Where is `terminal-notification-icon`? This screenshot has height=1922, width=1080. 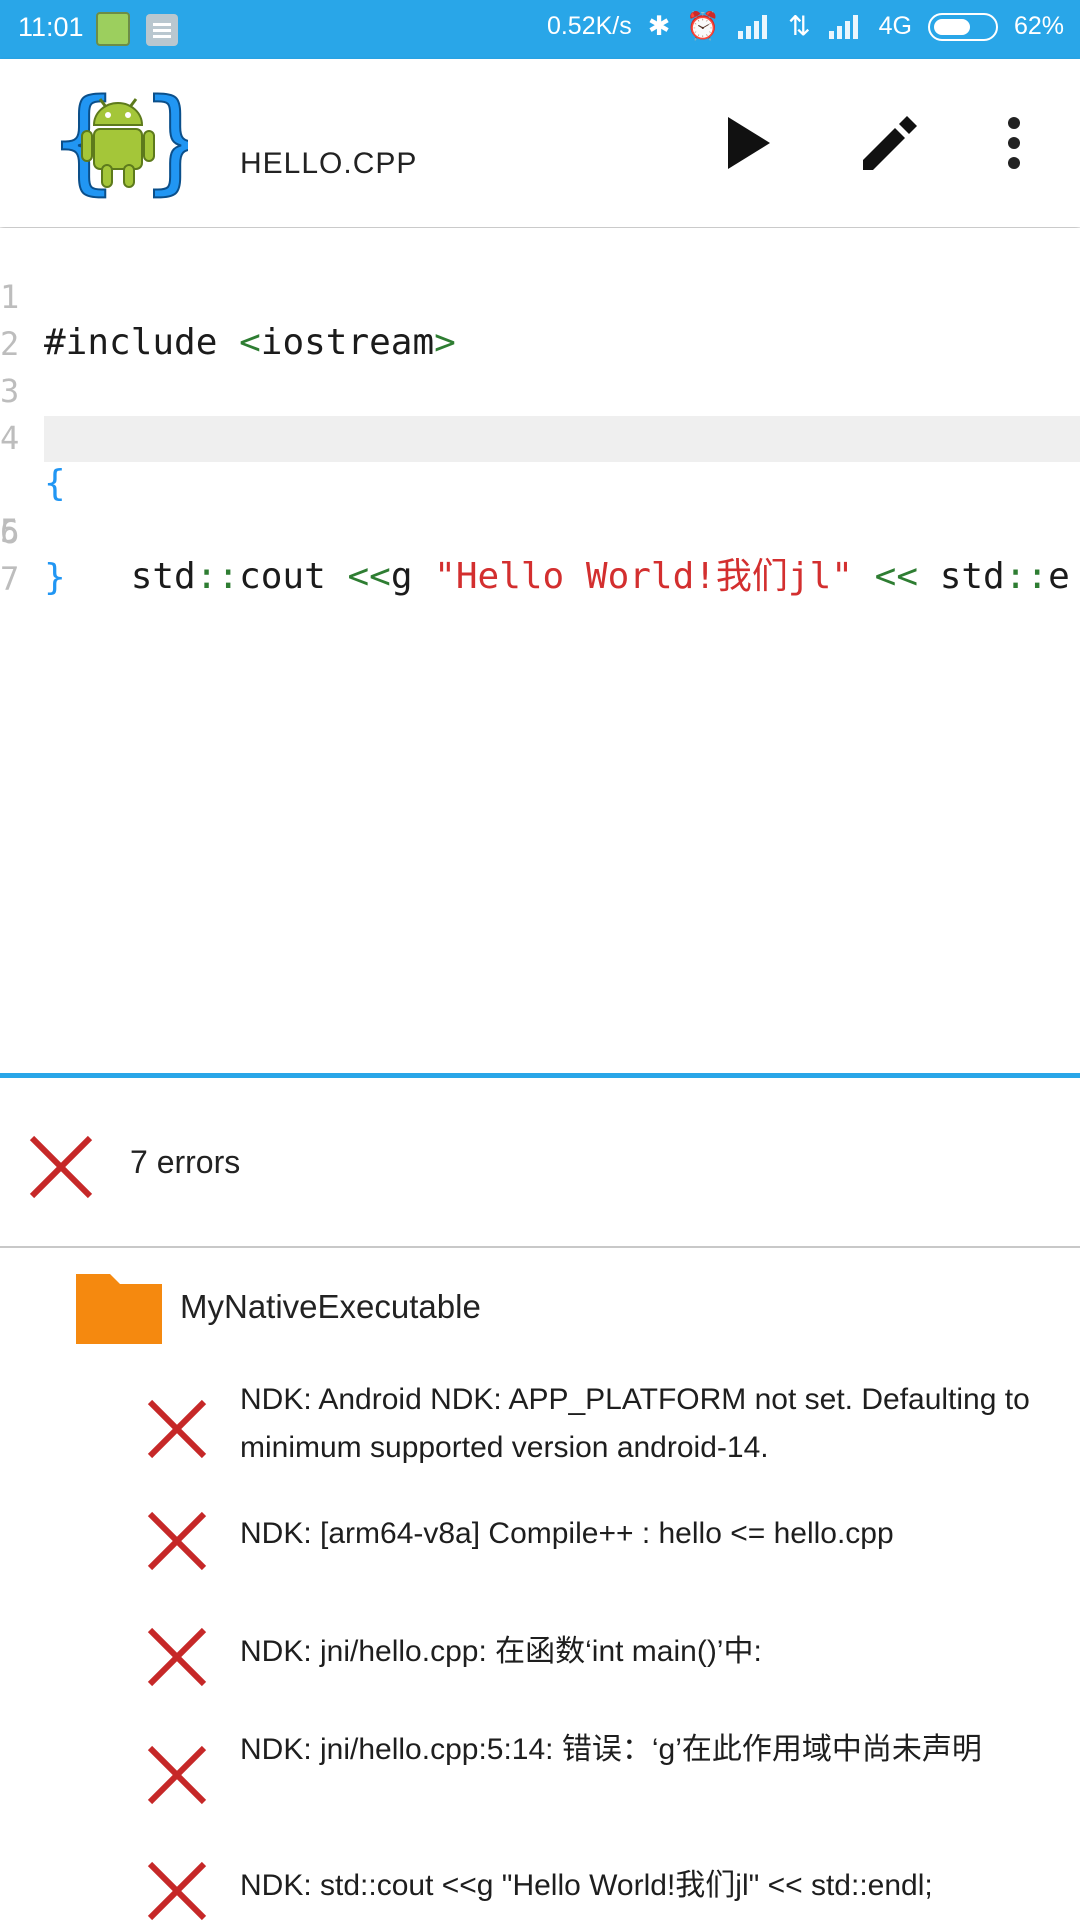
terminal-notification-icon is located at coordinates (113, 29).